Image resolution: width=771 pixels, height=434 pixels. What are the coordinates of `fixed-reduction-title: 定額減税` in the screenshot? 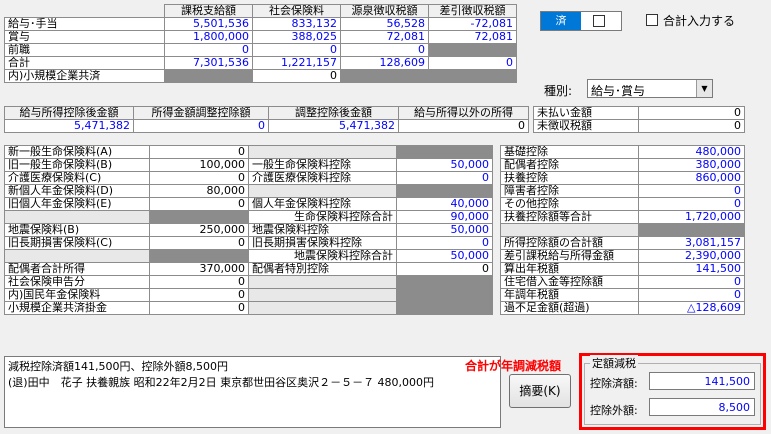 It's located at (614, 363).